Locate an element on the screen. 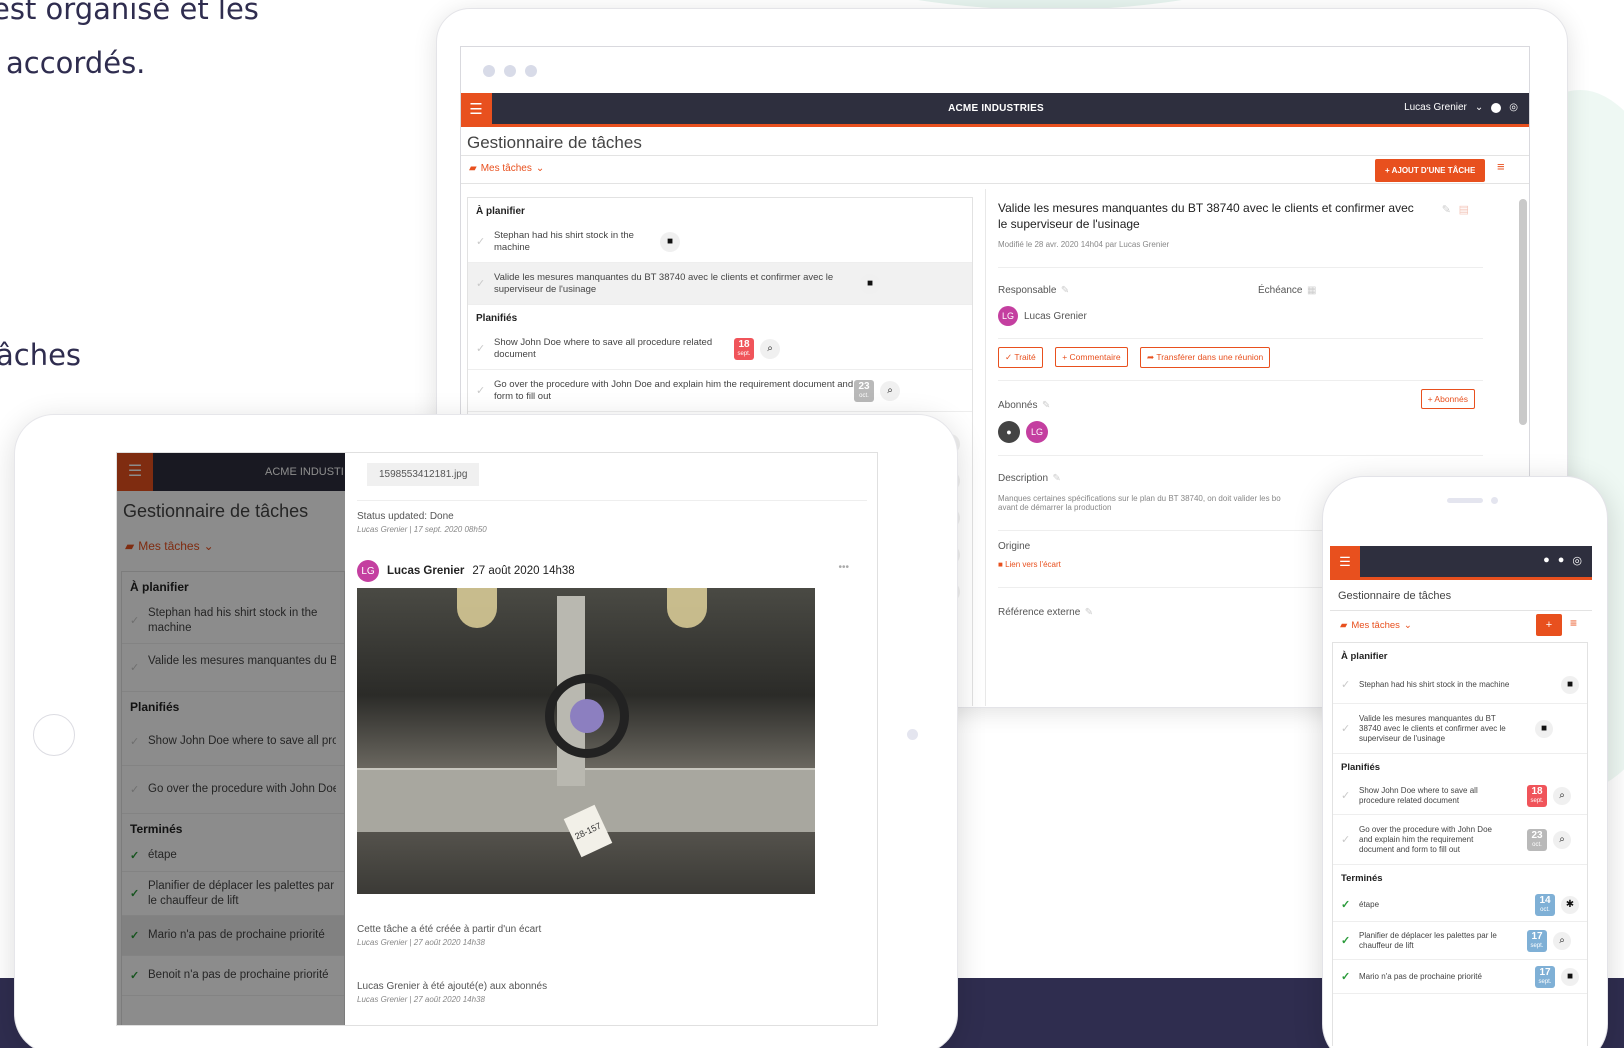  more-options-icon: ••• is located at coordinates (843, 567).